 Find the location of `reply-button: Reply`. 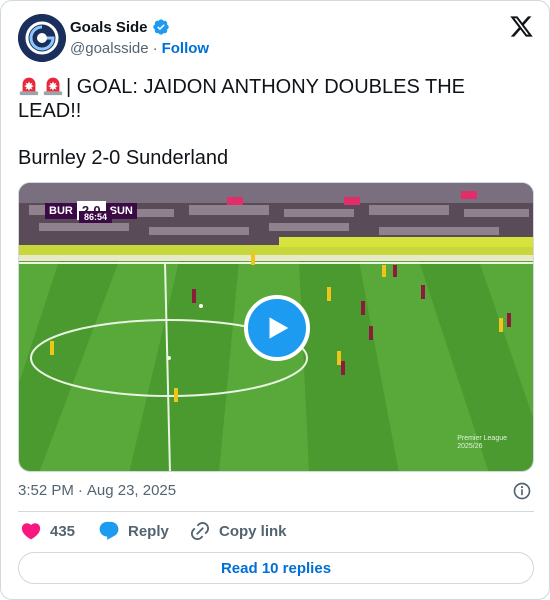

reply-button: Reply is located at coordinates (133, 531).